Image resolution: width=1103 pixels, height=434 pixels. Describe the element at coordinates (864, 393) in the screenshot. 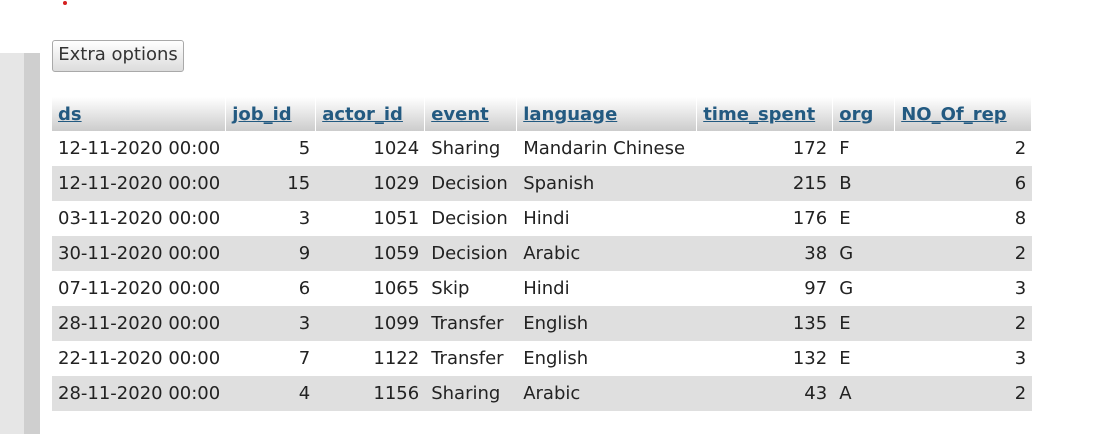

I see `cell-org: A` at that location.